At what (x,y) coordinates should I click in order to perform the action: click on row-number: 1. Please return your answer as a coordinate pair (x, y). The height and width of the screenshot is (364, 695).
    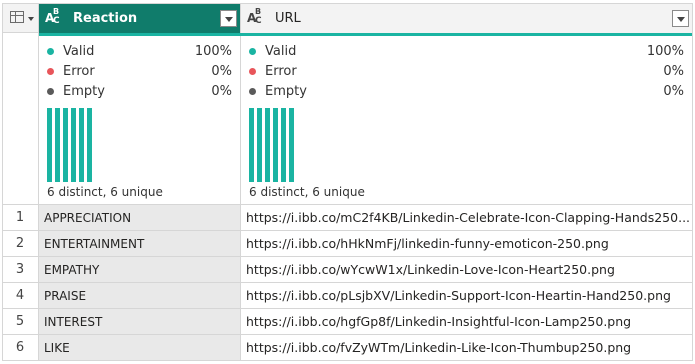
    Looking at the image, I should click on (20, 217).